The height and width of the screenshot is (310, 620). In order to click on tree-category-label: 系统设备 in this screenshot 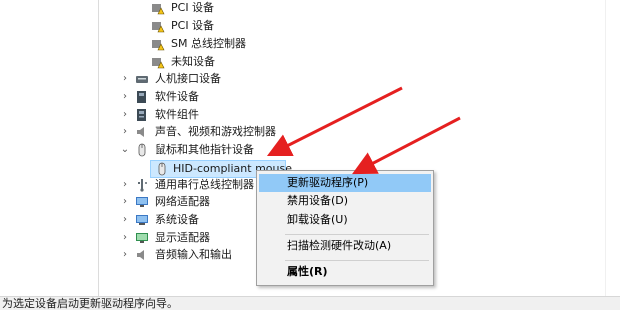, I will do `click(177, 219)`.